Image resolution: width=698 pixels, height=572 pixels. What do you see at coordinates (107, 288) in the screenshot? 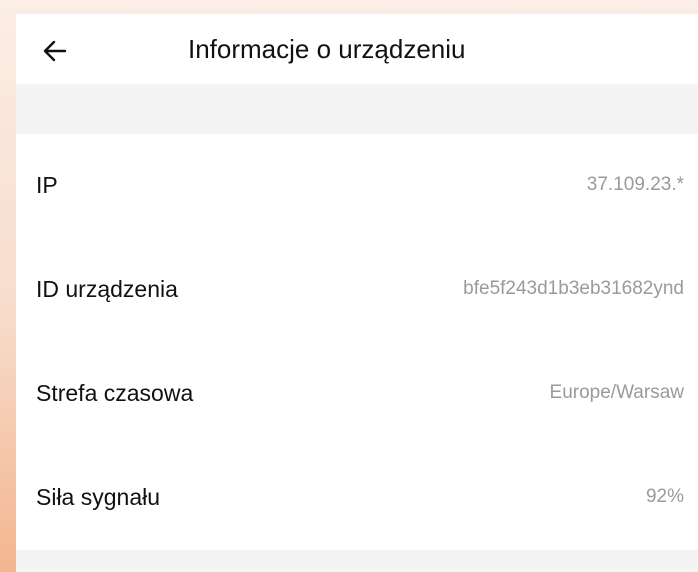
I see `info-label-device-id: ID urządzenia` at bounding box center [107, 288].